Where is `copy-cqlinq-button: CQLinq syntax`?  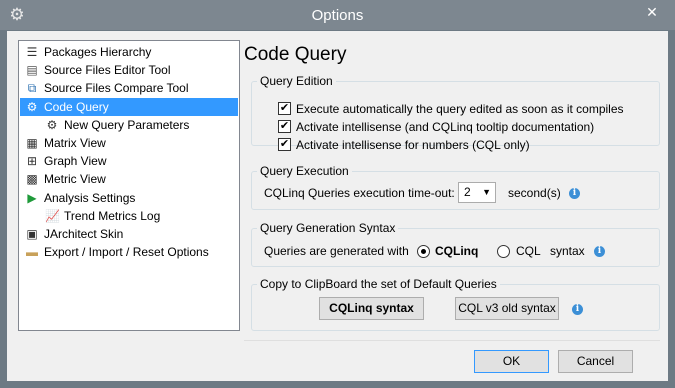 copy-cqlinq-button: CQLinq syntax is located at coordinates (371, 308).